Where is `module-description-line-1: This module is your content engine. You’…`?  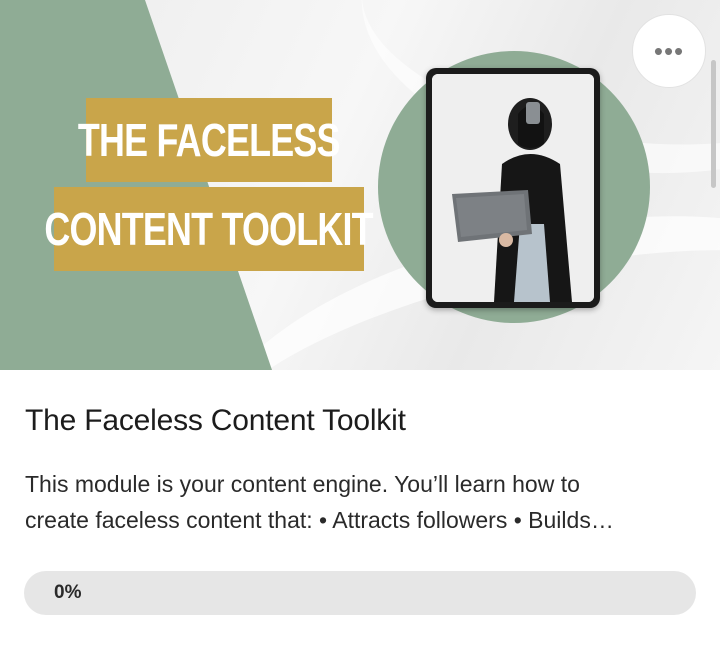 module-description-line-1: This module is your content engine. You’… is located at coordinates (302, 484).